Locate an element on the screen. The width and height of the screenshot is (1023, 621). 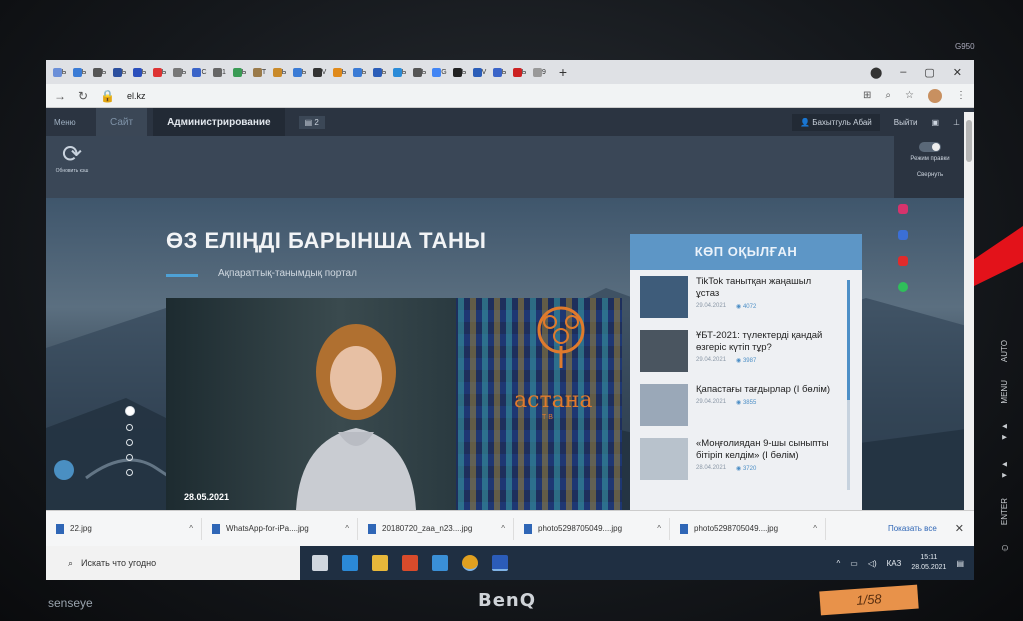
monitor-button-menu: MENU is located at coordinates (1004, 392).